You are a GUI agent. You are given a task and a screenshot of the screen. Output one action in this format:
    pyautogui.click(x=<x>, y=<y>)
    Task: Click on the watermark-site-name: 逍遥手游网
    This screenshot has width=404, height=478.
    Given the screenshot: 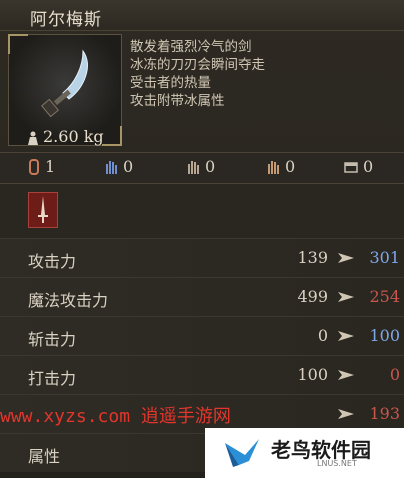 What is the action you would take?
    pyautogui.click(x=185, y=416)
    